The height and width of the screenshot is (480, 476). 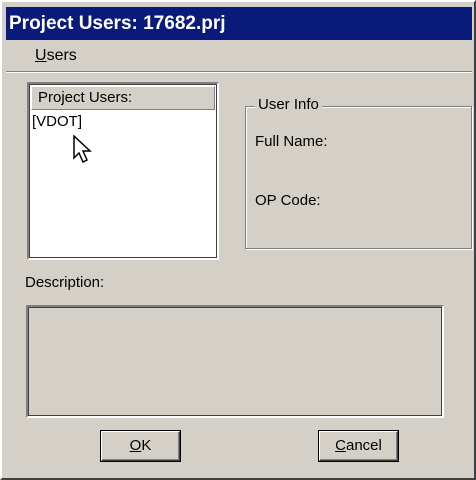 I want to click on description-label: Description:, so click(x=65, y=282).